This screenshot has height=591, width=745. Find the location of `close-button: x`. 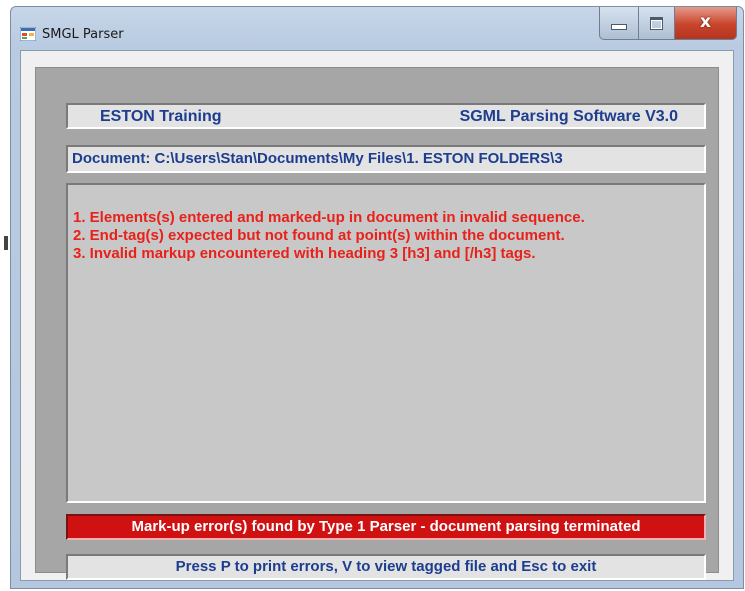

close-button: x is located at coordinates (706, 23).